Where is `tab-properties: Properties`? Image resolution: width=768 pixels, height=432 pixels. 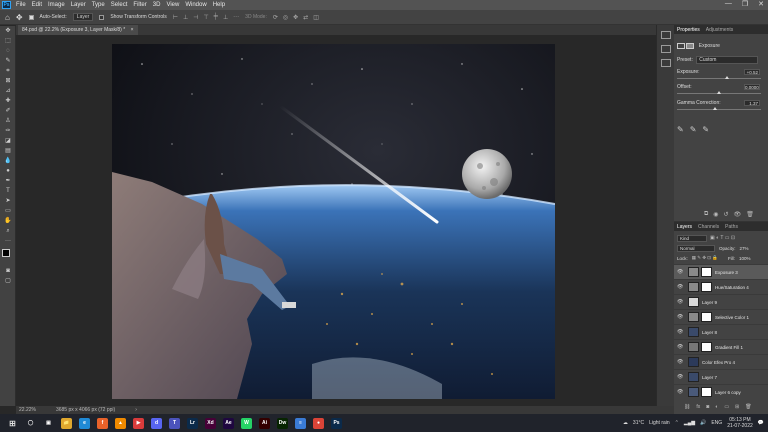 tab-properties: Properties is located at coordinates (688, 30).